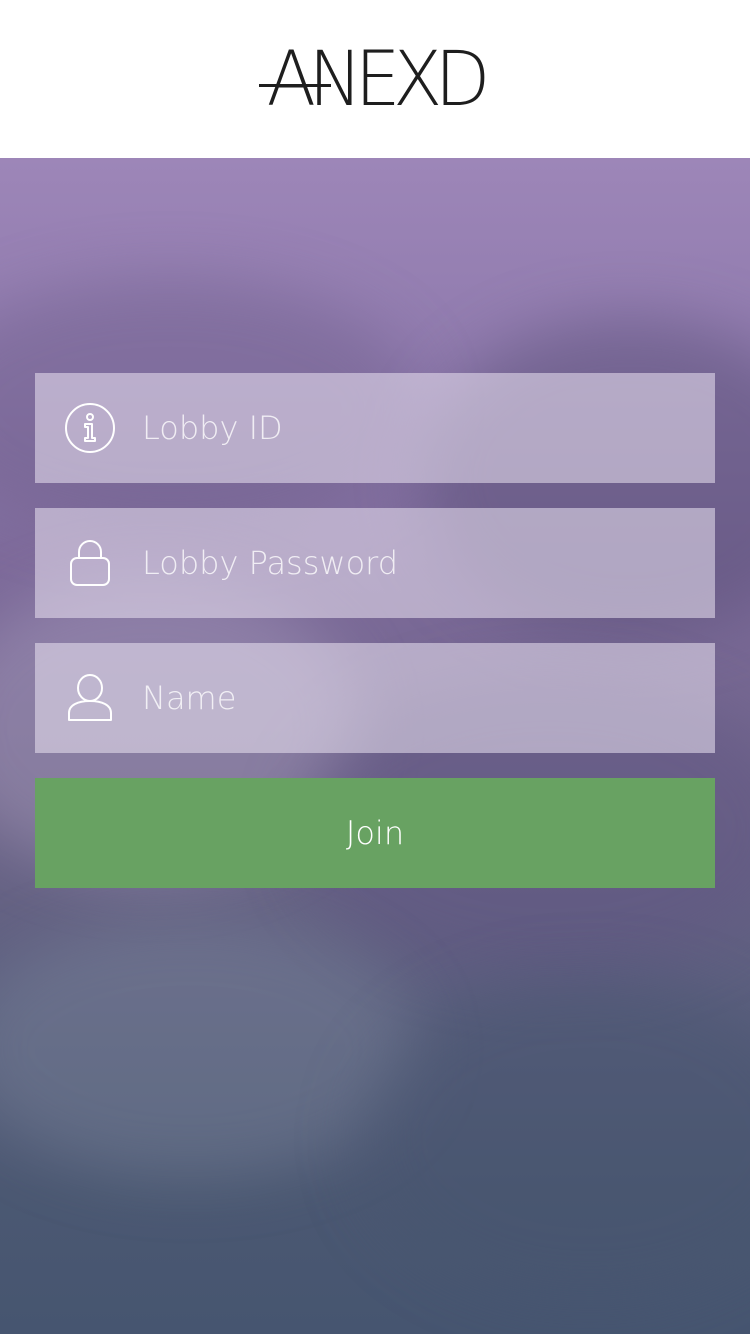 The width and height of the screenshot is (750, 1334). What do you see at coordinates (375, 428) in the screenshot?
I see `lobby-id-field: Lobby ID` at bounding box center [375, 428].